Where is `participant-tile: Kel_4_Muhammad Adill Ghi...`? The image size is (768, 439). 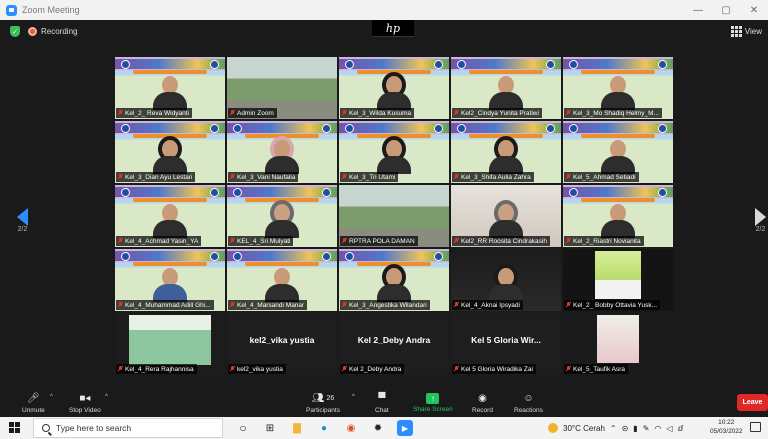
participant-tile: Kel_4_Muhammad Adill Ghi... is located at coordinates (170, 280).